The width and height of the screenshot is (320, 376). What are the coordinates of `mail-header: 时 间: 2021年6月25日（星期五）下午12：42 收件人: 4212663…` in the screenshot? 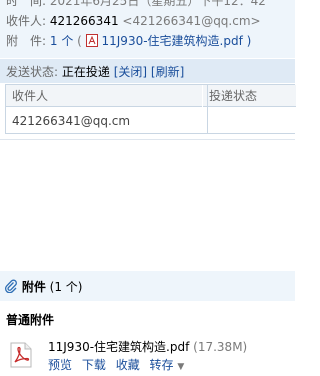 It's located at (147, 29).